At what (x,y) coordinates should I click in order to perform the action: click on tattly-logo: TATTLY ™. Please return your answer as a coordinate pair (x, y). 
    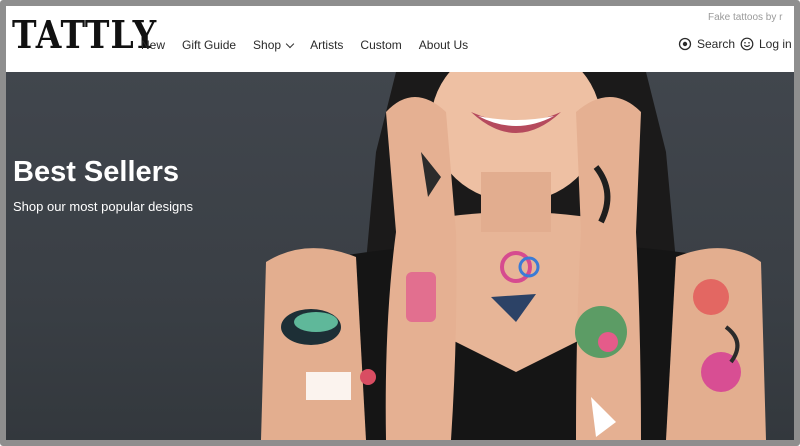
    Looking at the image, I should click on (84, 35).